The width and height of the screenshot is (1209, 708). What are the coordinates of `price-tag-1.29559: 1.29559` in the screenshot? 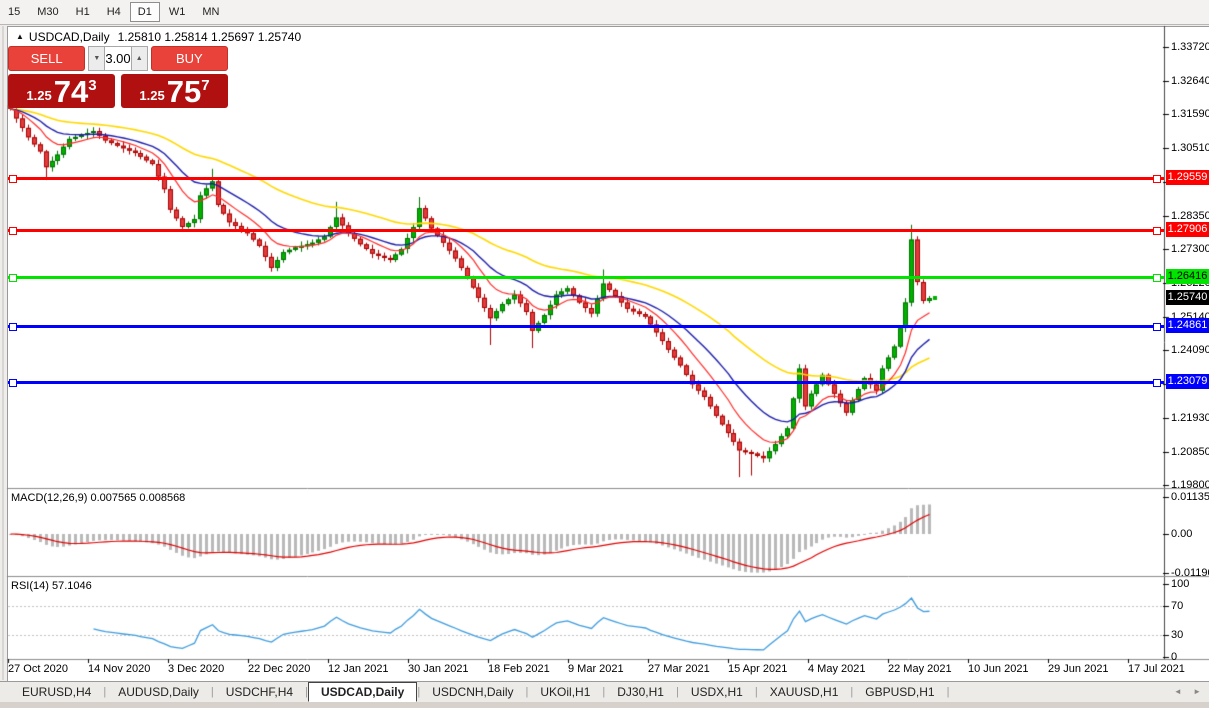 It's located at (1187, 177).